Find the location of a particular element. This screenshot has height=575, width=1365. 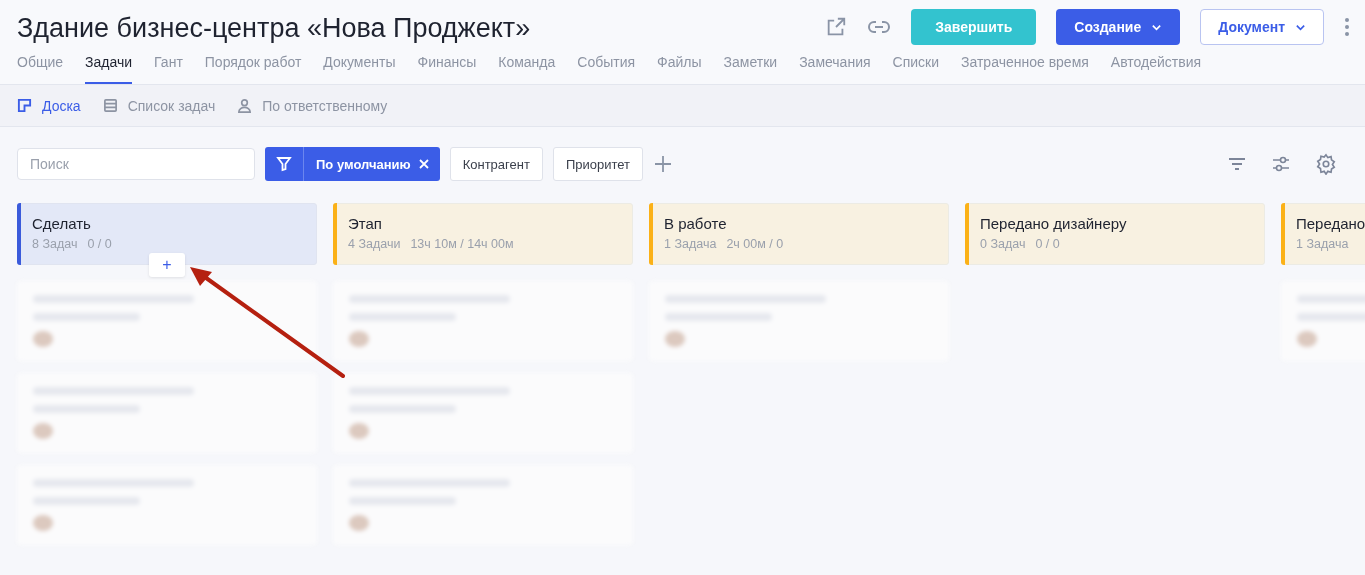

filter-label: По умолчанию is located at coordinates (363, 164).